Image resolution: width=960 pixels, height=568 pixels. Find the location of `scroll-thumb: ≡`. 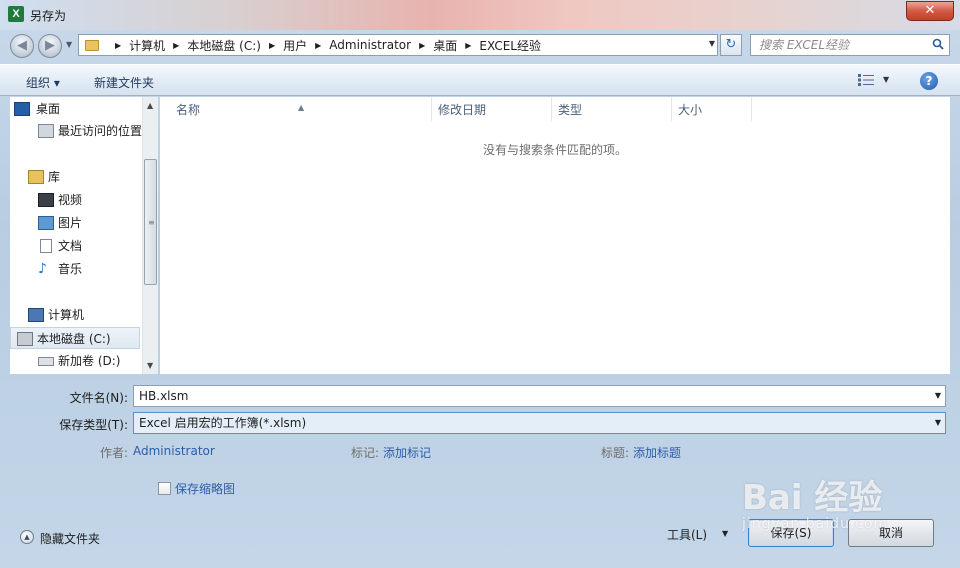

scroll-thumb: ≡ is located at coordinates (150, 222).